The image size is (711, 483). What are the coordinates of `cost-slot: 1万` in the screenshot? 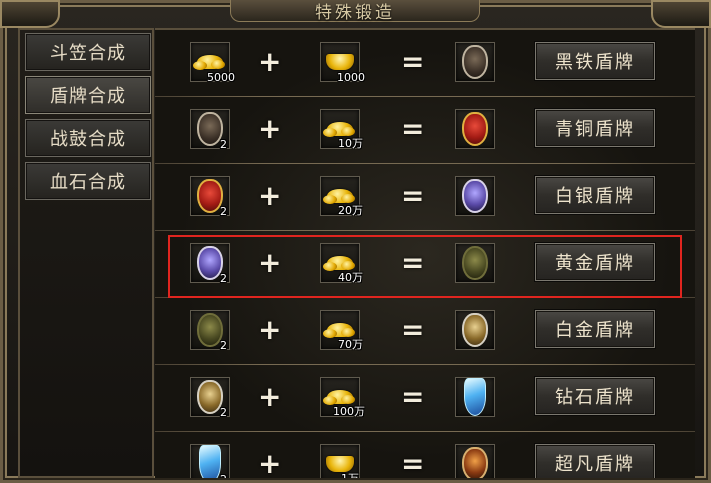 It's located at (340, 461).